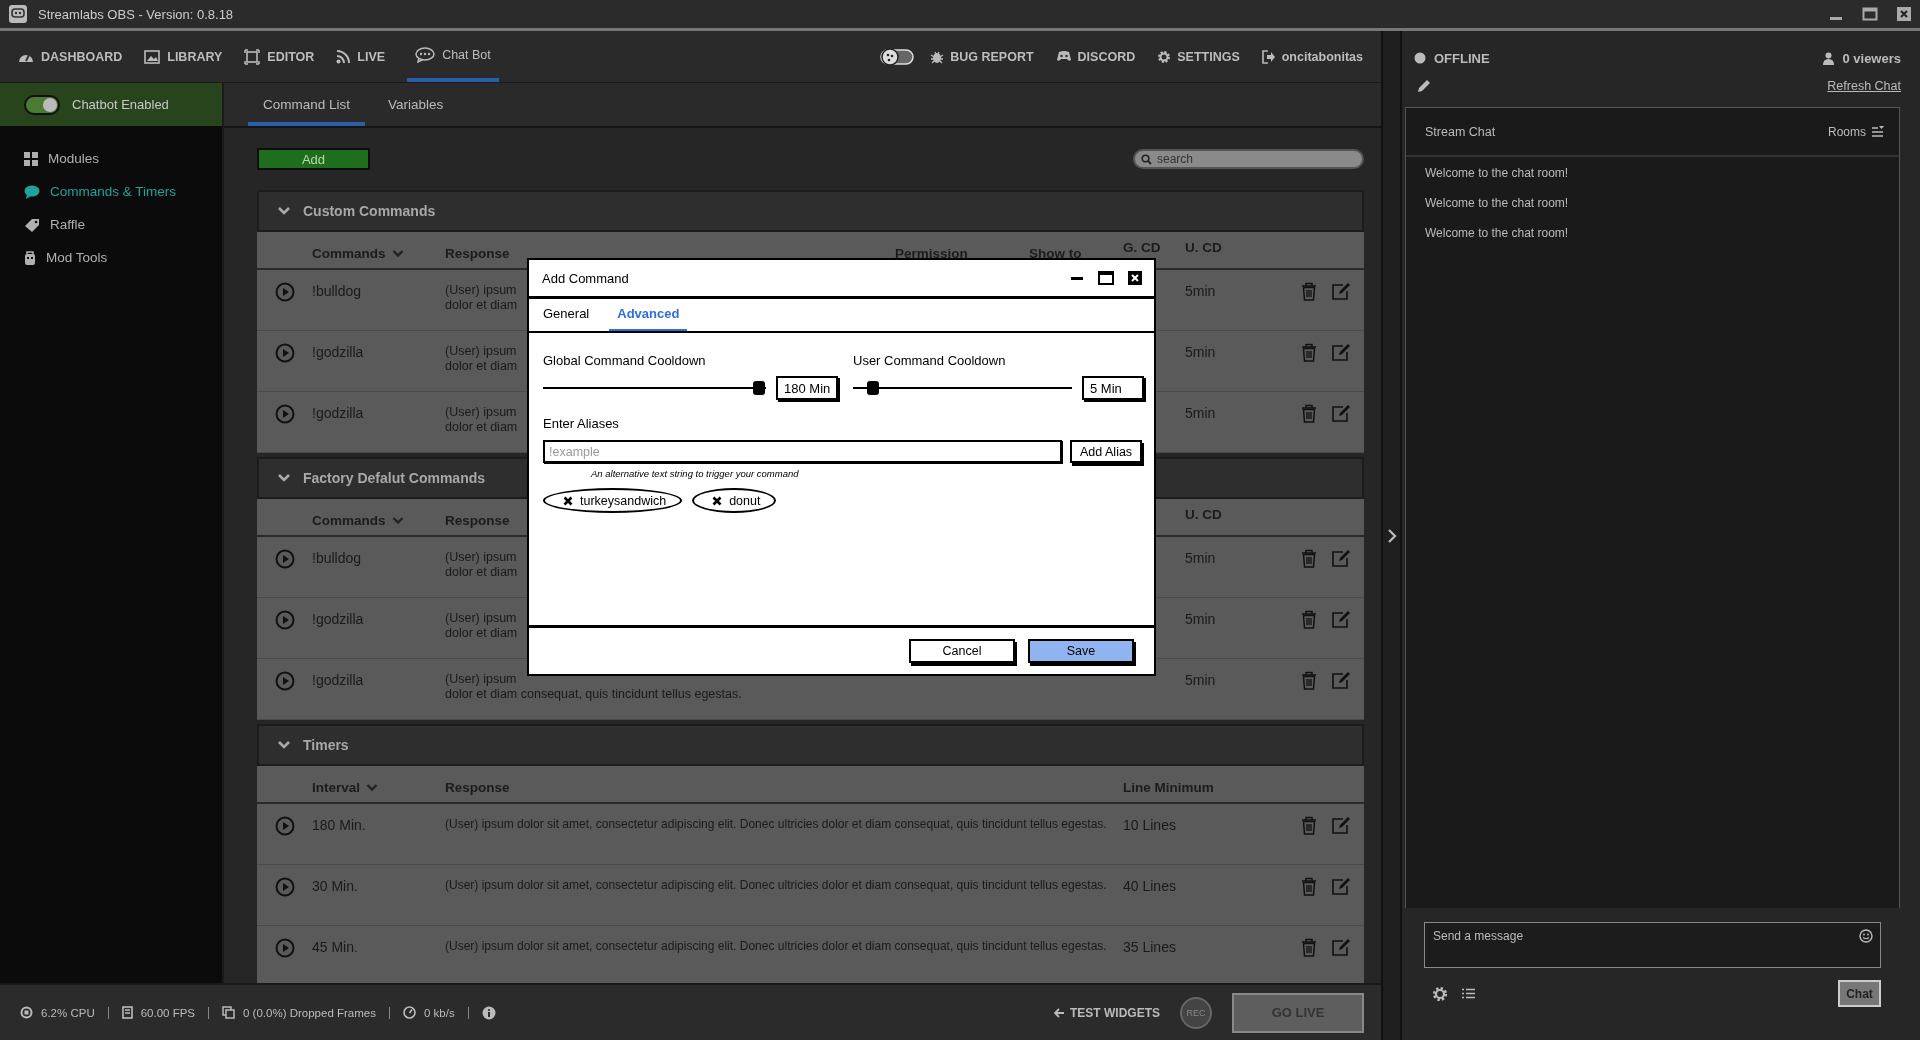 This screenshot has height=1040, width=1920. Describe the element at coordinates (1859, 993) in the screenshot. I see `chat-button: Chat` at that location.